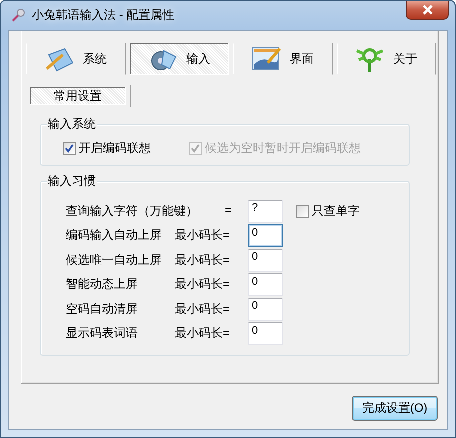 The image size is (456, 438). I want to click on setting-label: 查询输入字符（万能键）, so click(132, 211).